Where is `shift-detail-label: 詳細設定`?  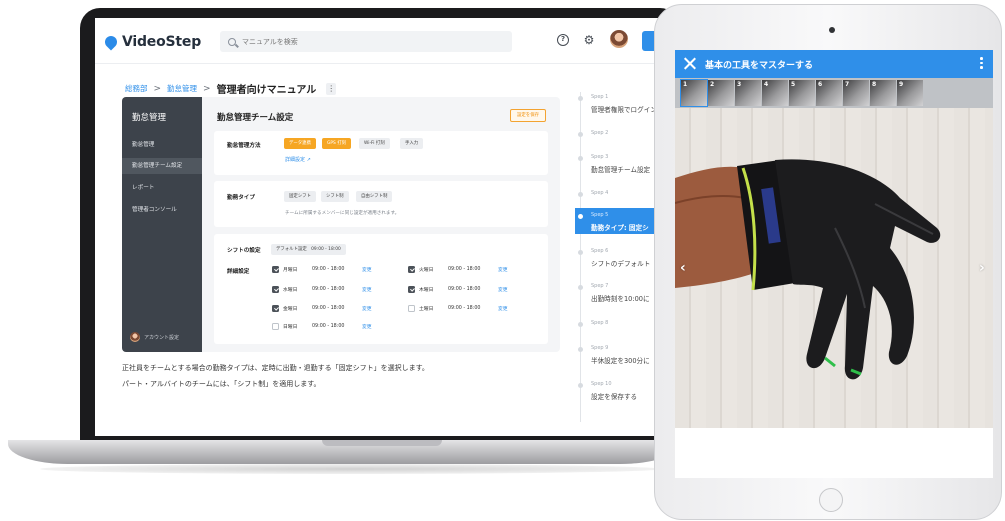
shift-detail-label: 詳細設定 is located at coordinates (238, 272).